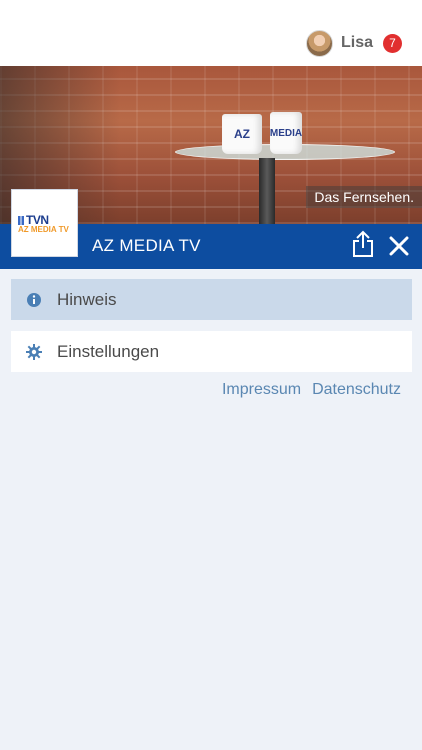 Image resolution: width=422 pixels, height=750 pixels. What do you see at coordinates (392, 43) in the screenshot?
I see `notification-badge: 7` at bounding box center [392, 43].